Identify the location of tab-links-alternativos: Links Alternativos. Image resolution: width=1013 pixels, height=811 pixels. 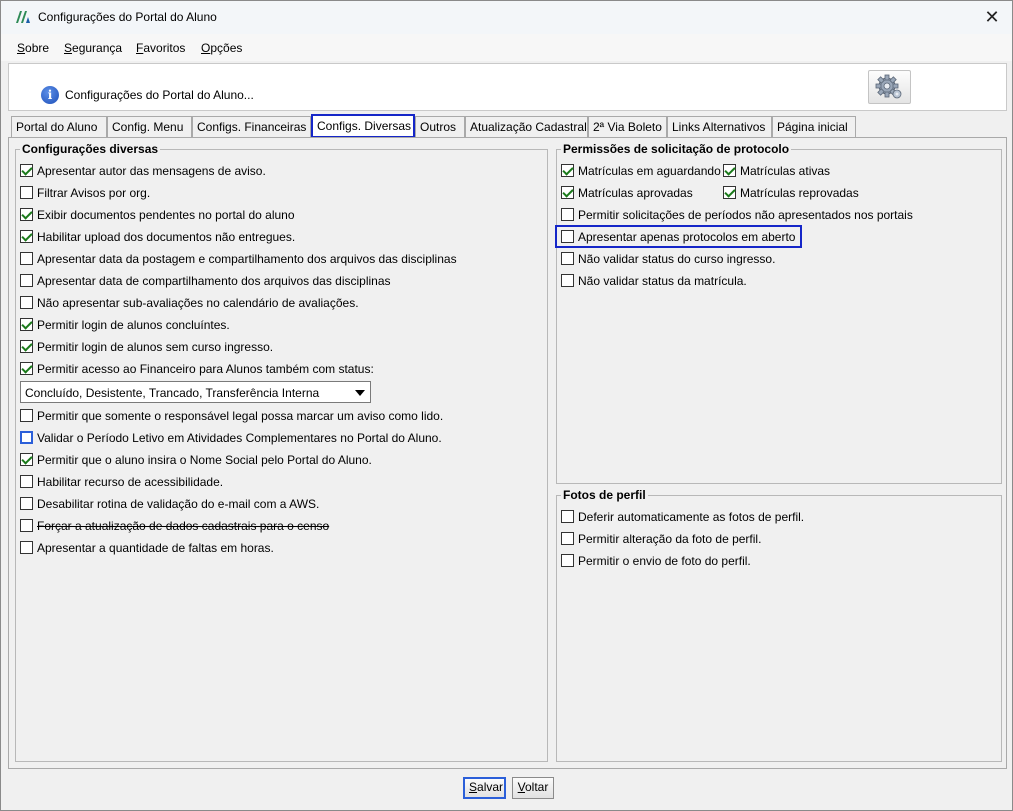
(719, 127).